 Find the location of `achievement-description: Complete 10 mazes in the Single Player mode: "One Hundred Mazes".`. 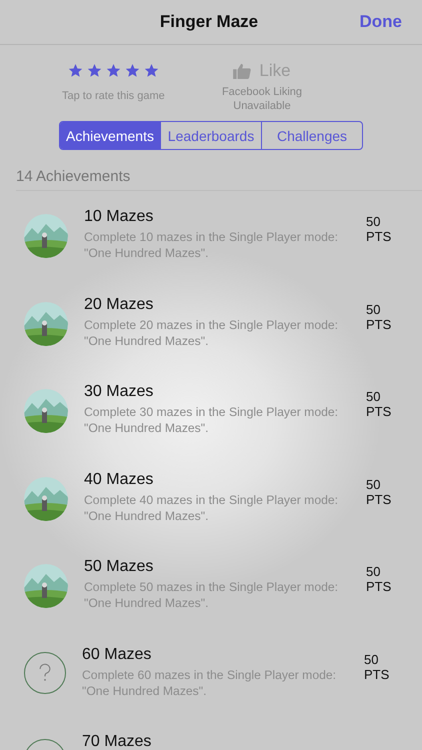

achievement-description: Complete 10 mazes in the Single Player mode: "One Hundred Mazes". is located at coordinates (212, 245).